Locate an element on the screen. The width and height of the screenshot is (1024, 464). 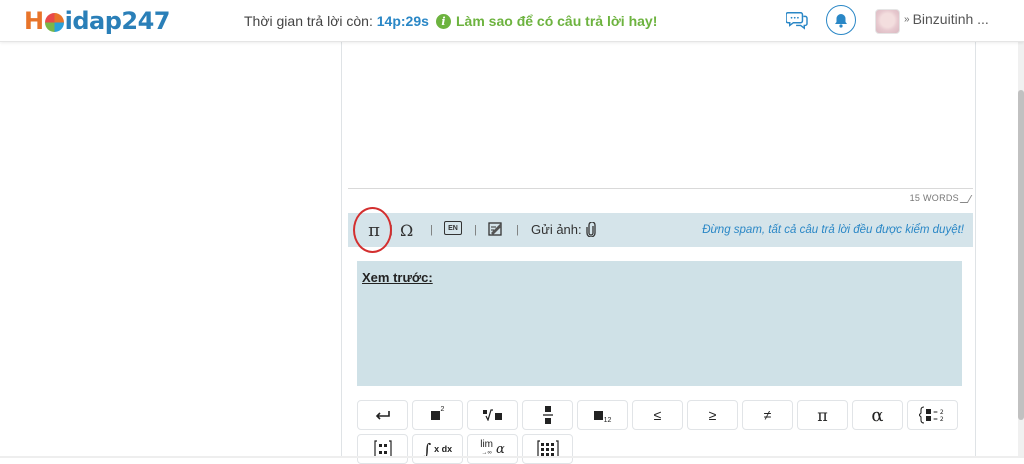
answer-tip-link: i Làm sao để có câu trả lời hay! is located at coordinates (546, 21).